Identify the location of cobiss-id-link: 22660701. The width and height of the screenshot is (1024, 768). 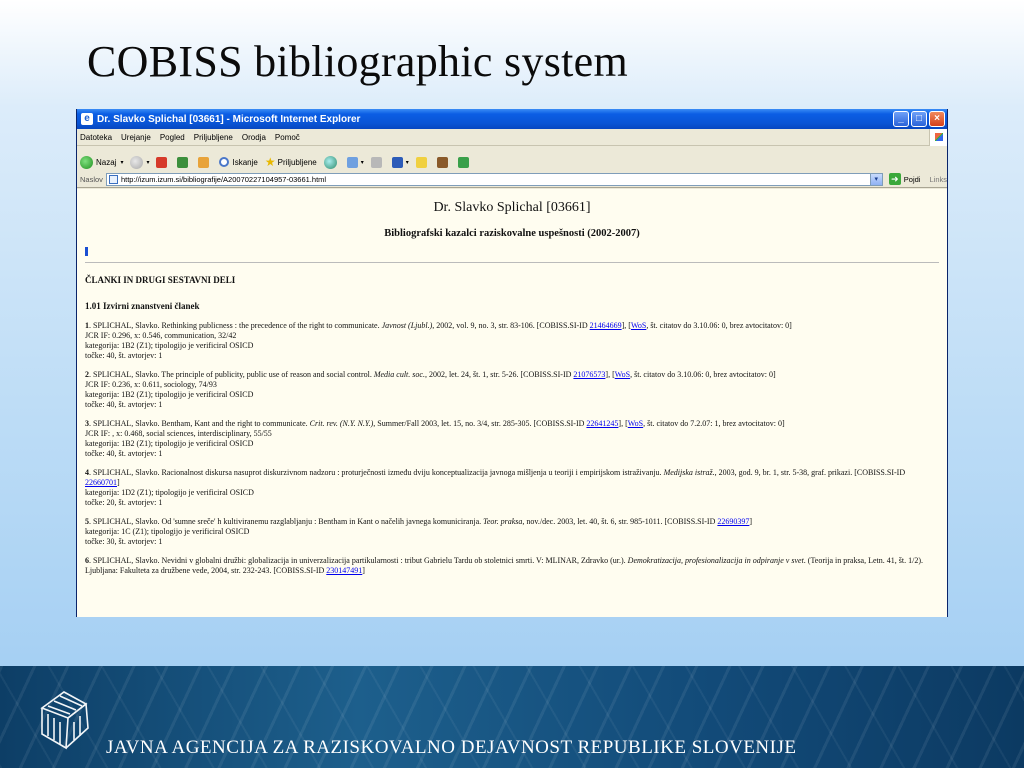
(101, 482).